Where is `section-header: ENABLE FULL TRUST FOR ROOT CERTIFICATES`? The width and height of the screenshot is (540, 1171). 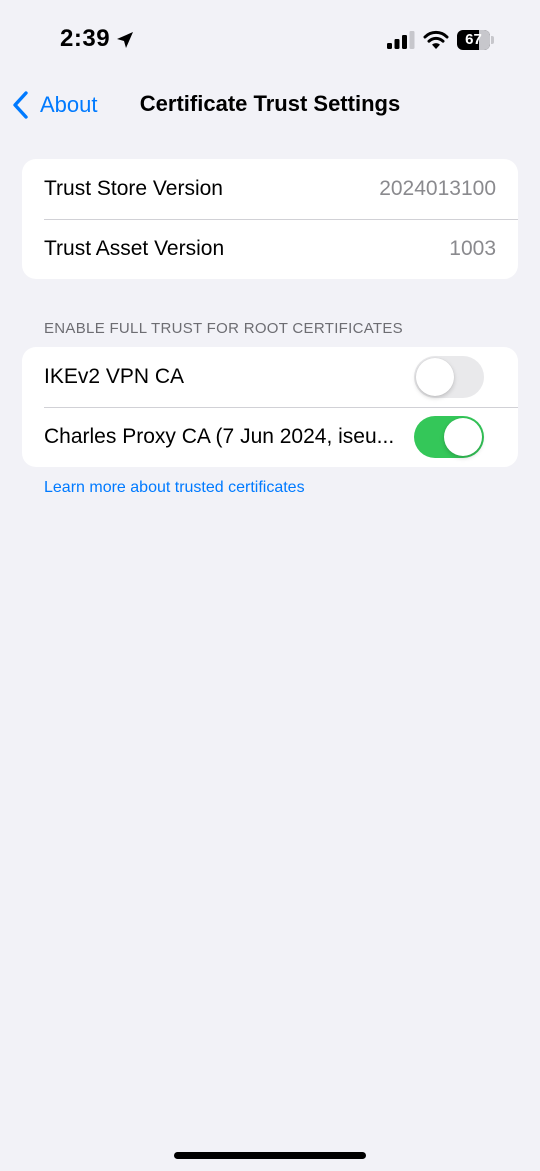 section-header: ENABLE FULL TRUST FOR ROOT CERTIFICATES is located at coordinates (223, 328).